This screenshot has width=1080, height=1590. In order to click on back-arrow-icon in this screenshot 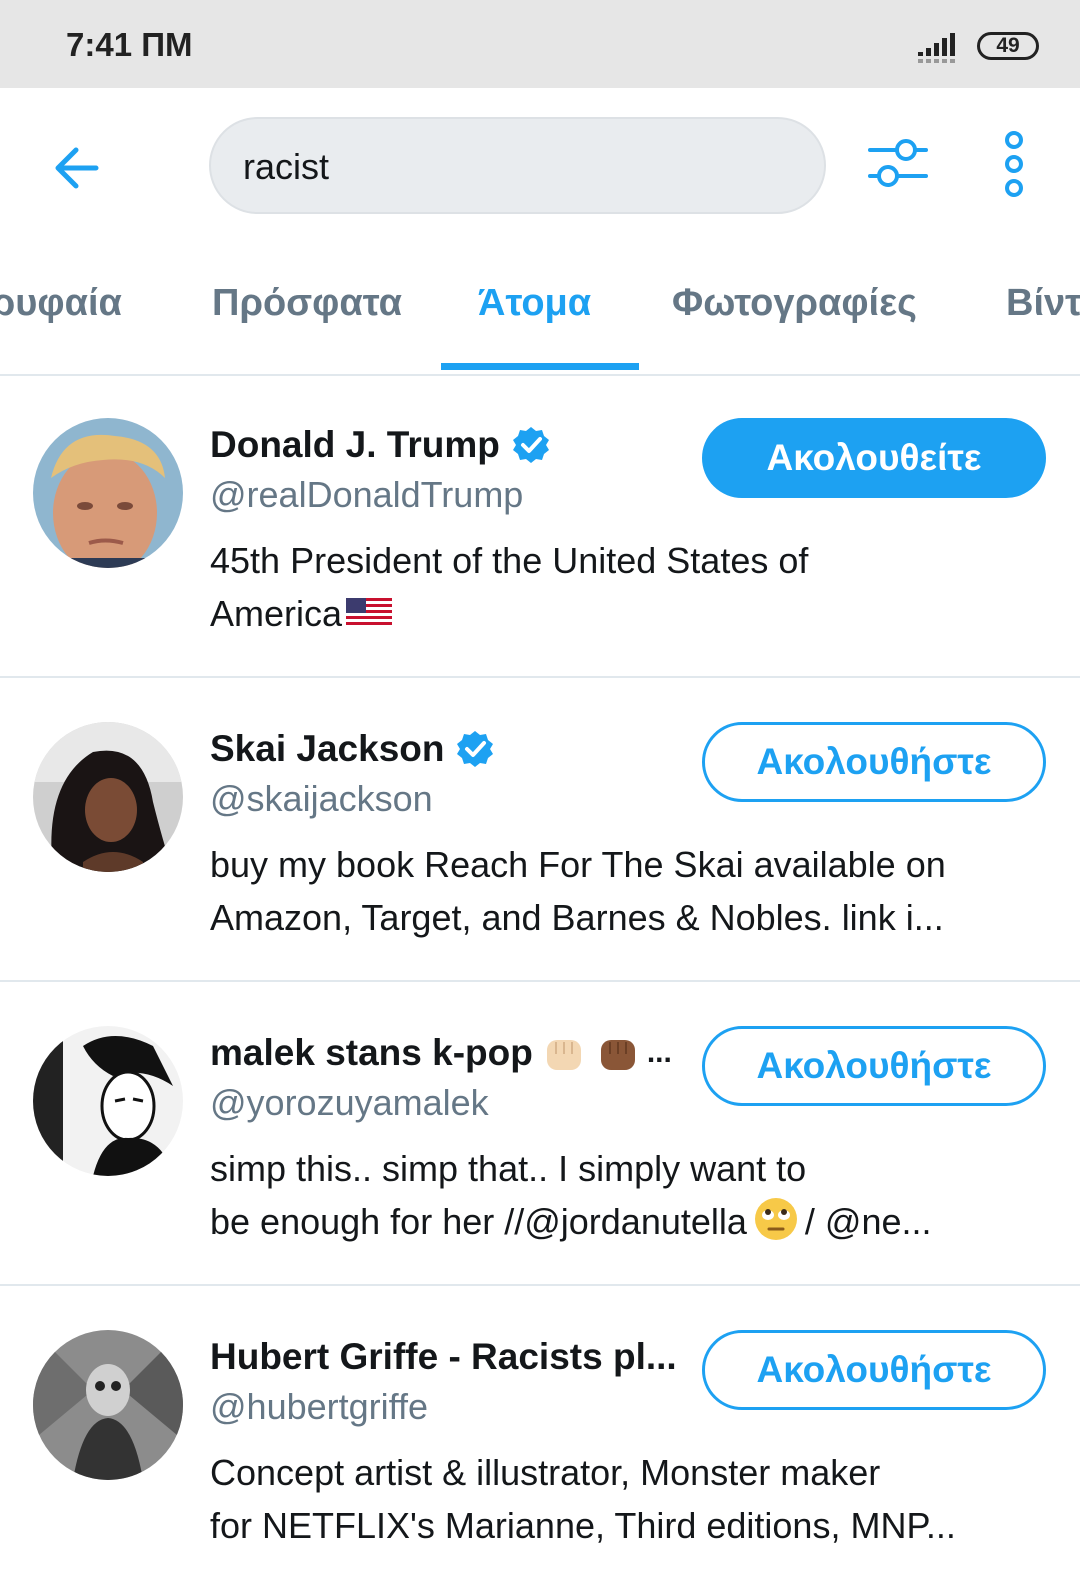, I will do `click(78, 168)`.